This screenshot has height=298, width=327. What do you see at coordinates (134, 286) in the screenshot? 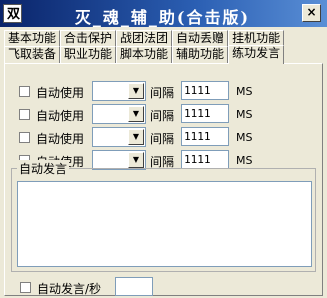
I see `auto-speech-interval-input` at bounding box center [134, 286].